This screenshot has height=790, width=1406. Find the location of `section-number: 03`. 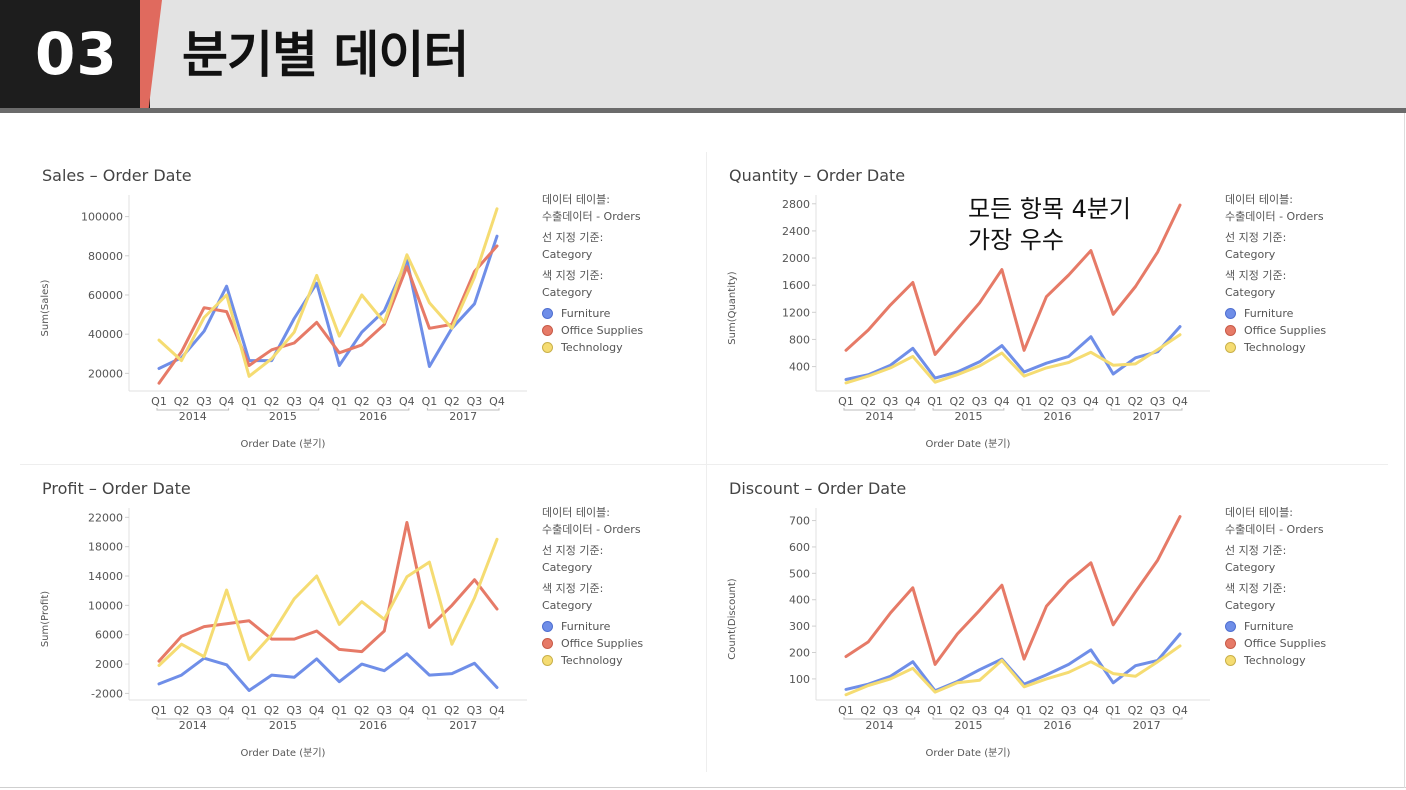

section-number: 03 is located at coordinates (76, 54).